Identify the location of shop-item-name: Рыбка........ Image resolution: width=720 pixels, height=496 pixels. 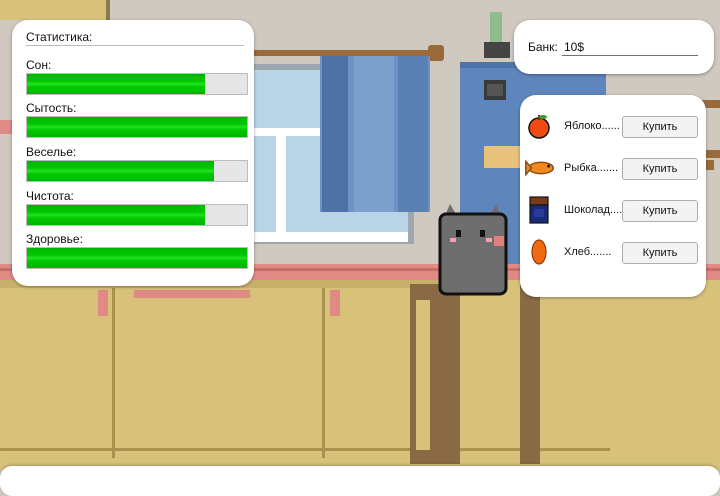
(591, 168).